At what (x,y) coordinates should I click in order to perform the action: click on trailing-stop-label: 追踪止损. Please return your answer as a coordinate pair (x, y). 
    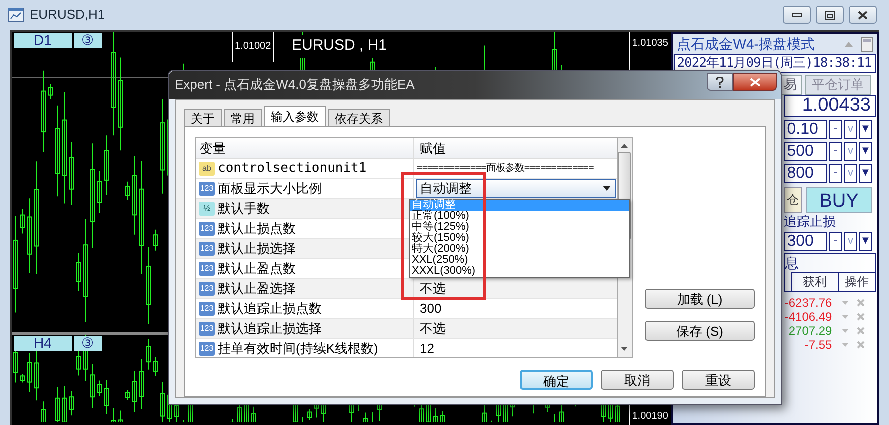
    Looking at the image, I should click on (811, 222).